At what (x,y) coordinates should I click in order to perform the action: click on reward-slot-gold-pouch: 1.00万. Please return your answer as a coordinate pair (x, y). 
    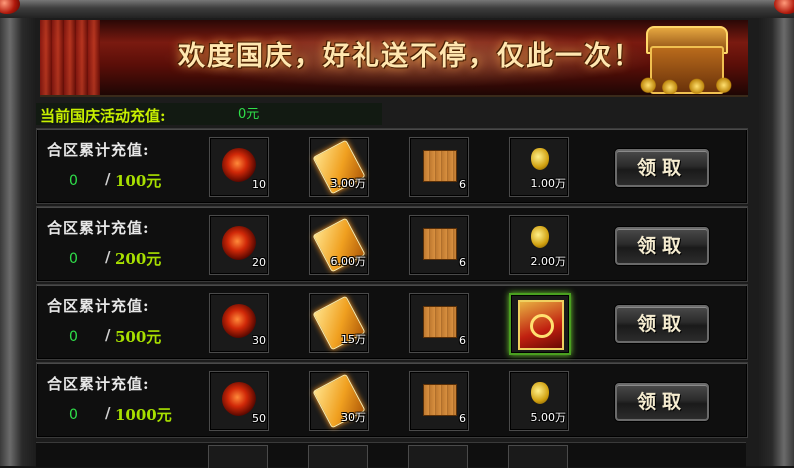
    Looking at the image, I should click on (539, 167).